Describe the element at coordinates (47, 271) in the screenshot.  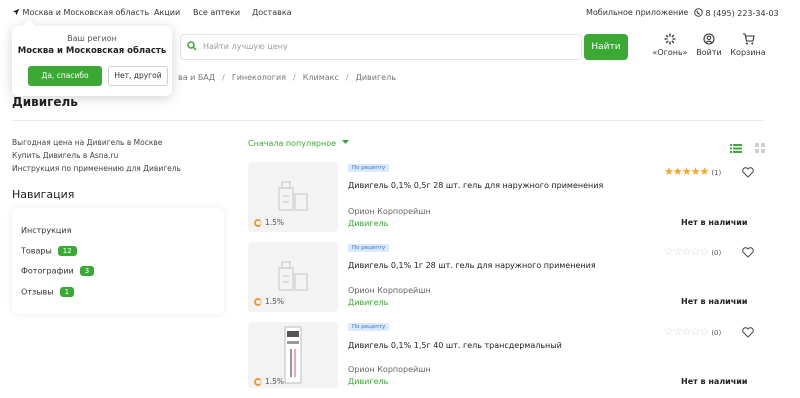
I see `nav-item-label: Фотографии` at that location.